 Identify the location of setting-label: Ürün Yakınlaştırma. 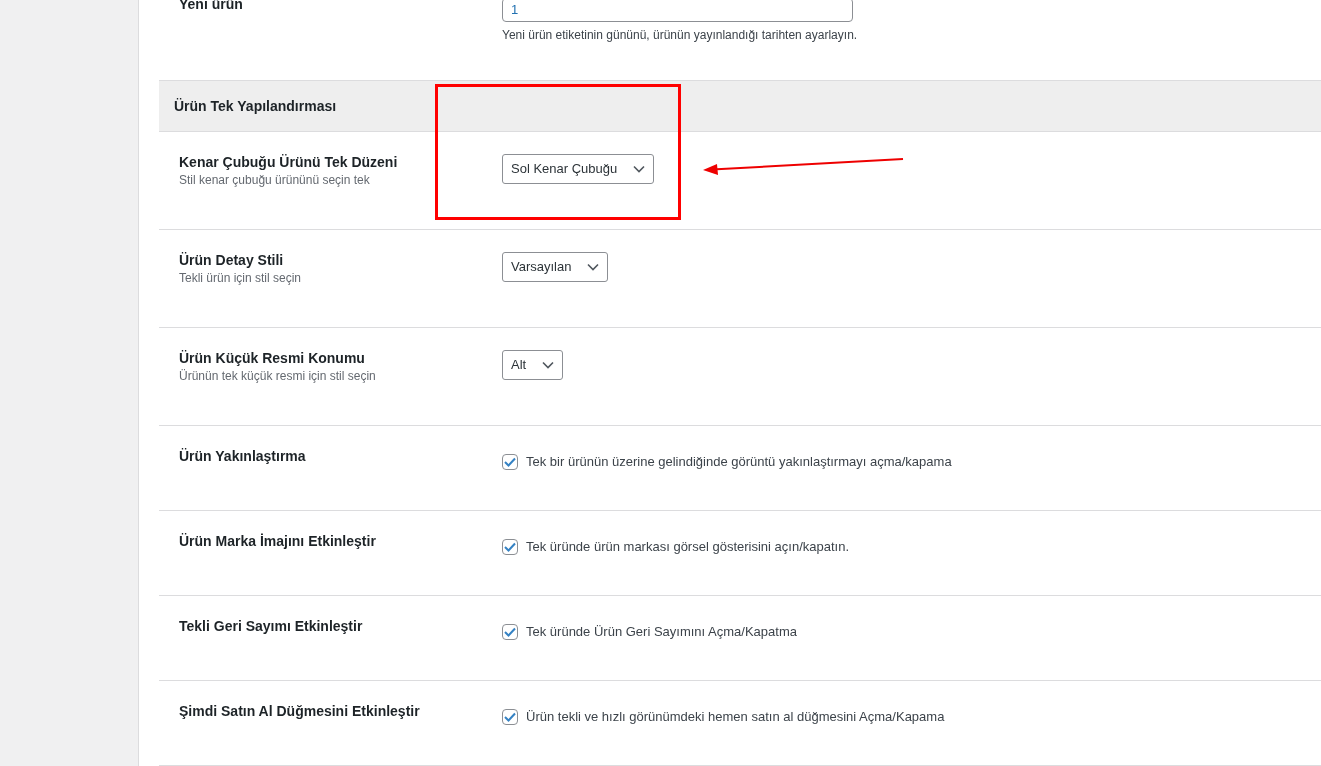
(243, 456).